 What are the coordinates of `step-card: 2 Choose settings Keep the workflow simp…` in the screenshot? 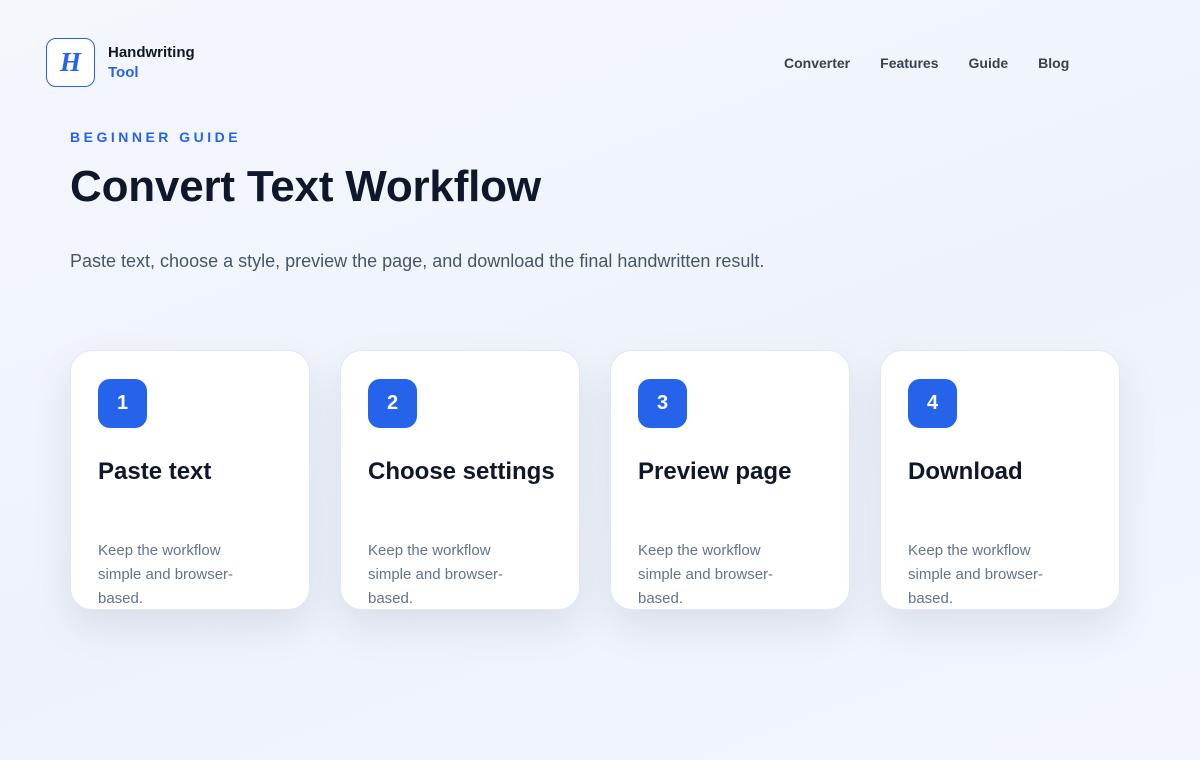 It's located at (460, 480).